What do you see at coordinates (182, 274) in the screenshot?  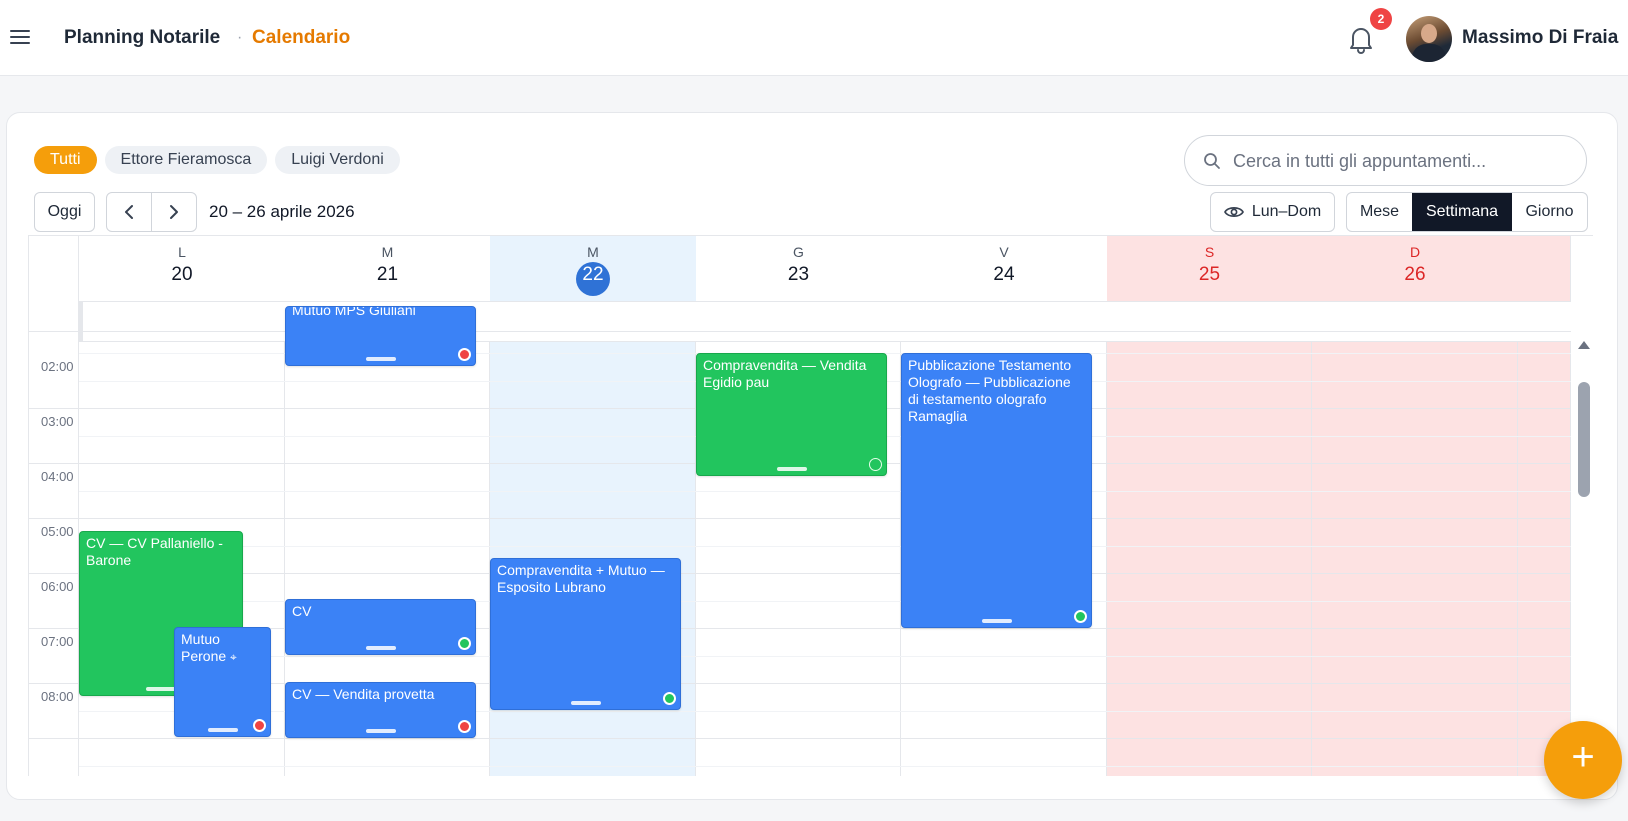 I see `day-number: 20` at bounding box center [182, 274].